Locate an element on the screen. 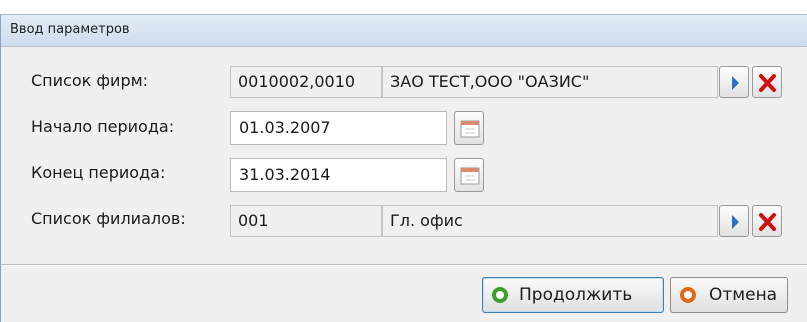  period-start-label: Начало периода: is located at coordinates (103, 126).